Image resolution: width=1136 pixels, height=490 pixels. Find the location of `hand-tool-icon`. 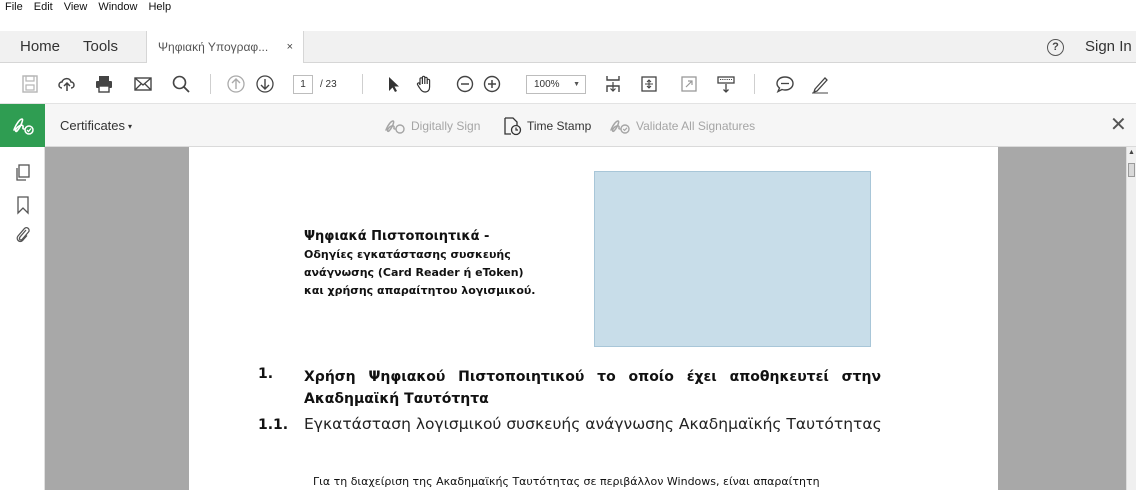

hand-tool-icon is located at coordinates (424, 84).